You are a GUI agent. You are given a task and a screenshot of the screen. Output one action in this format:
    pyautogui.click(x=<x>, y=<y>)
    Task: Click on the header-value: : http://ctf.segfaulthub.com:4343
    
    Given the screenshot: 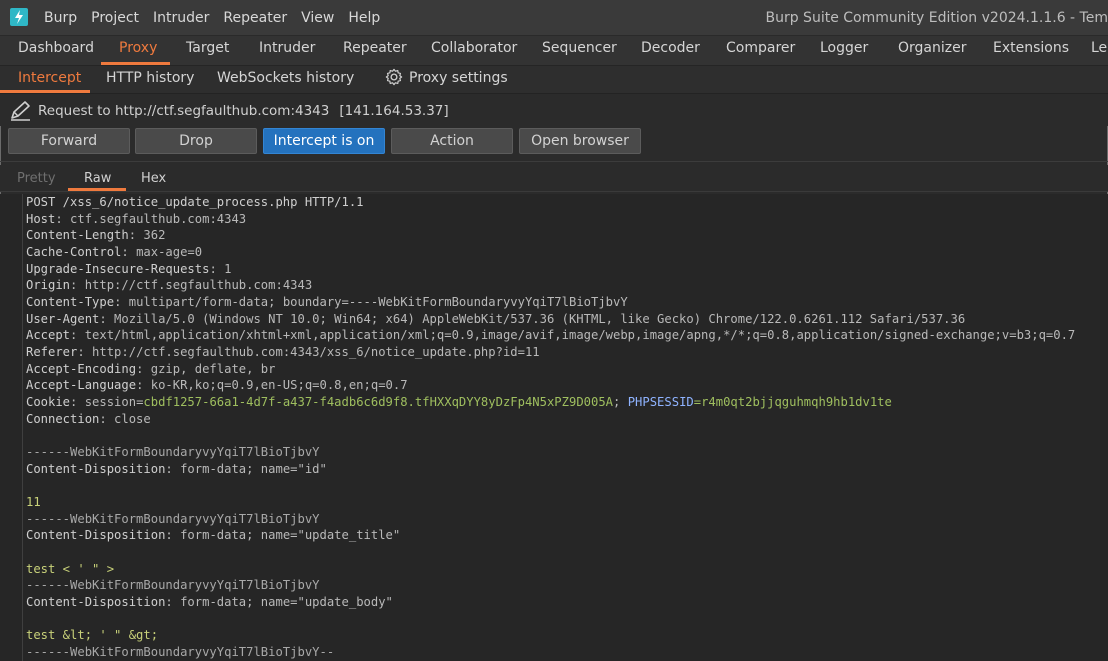 What is the action you would take?
    pyautogui.click(x=191, y=285)
    